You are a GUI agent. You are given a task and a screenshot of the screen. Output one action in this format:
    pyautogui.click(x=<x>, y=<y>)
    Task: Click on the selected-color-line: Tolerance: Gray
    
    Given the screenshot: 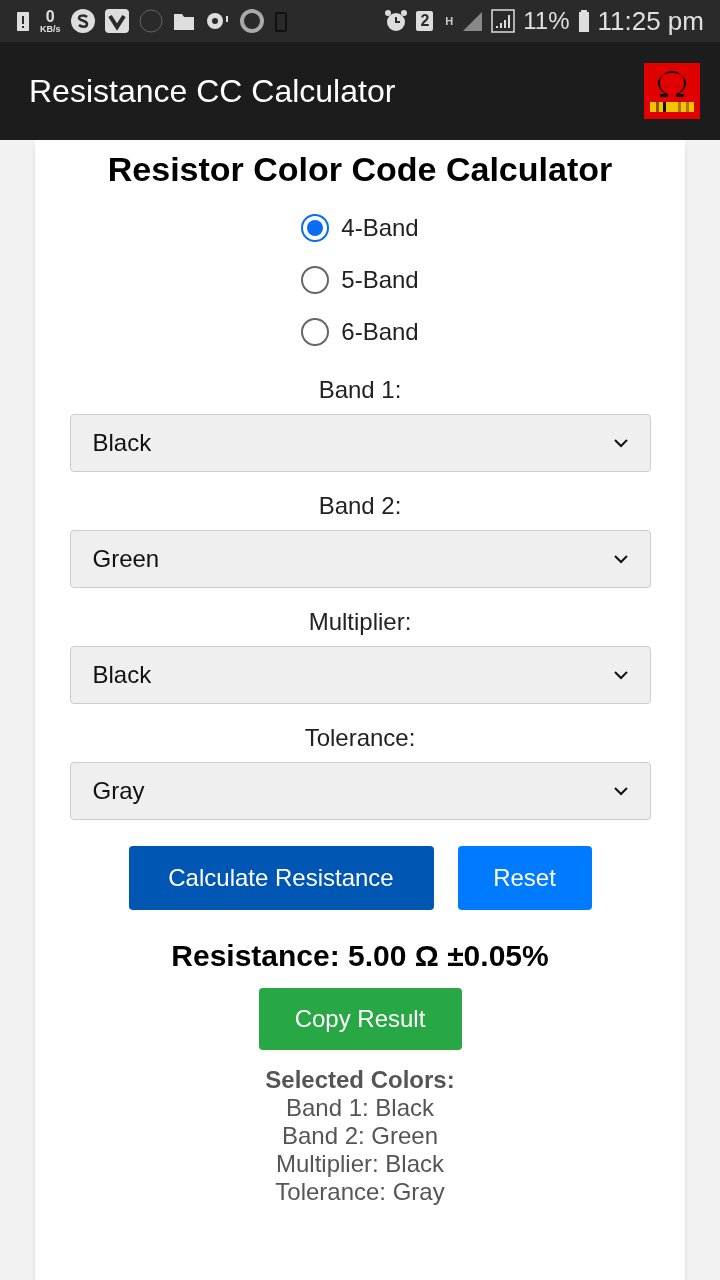 What is the action you would take?
    pyautogui.click(x=360, y=1192)
    